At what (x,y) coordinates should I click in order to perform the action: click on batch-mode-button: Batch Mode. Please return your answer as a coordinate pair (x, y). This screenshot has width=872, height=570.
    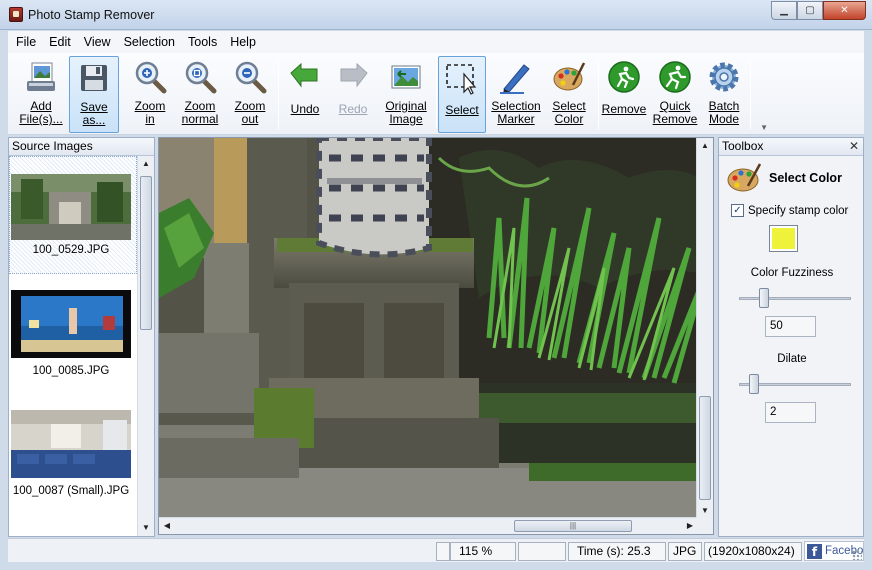
    Looking at the image, I should click on (724, 94).